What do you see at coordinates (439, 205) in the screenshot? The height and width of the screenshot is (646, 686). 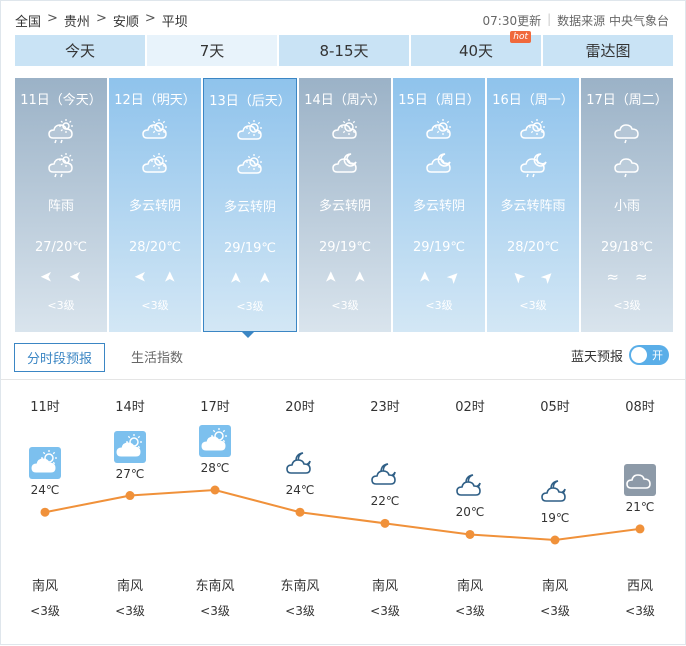 I see `day-card: 15日（周日） 多云转阴 29/19℃ ➤ ➤ <3级` at bounding box center [439, 205].